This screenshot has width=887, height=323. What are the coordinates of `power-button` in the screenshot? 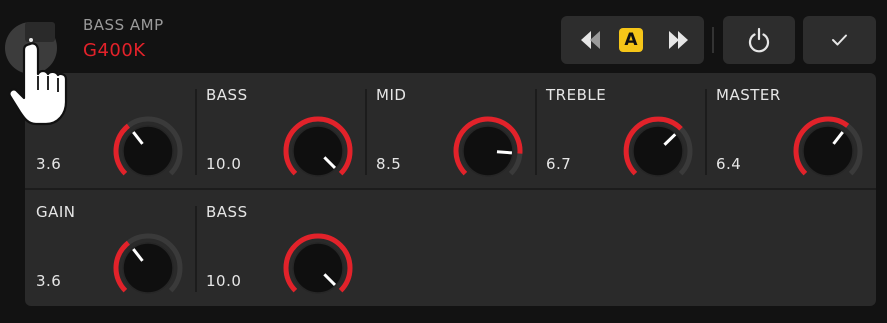 It's located at (759, 40).